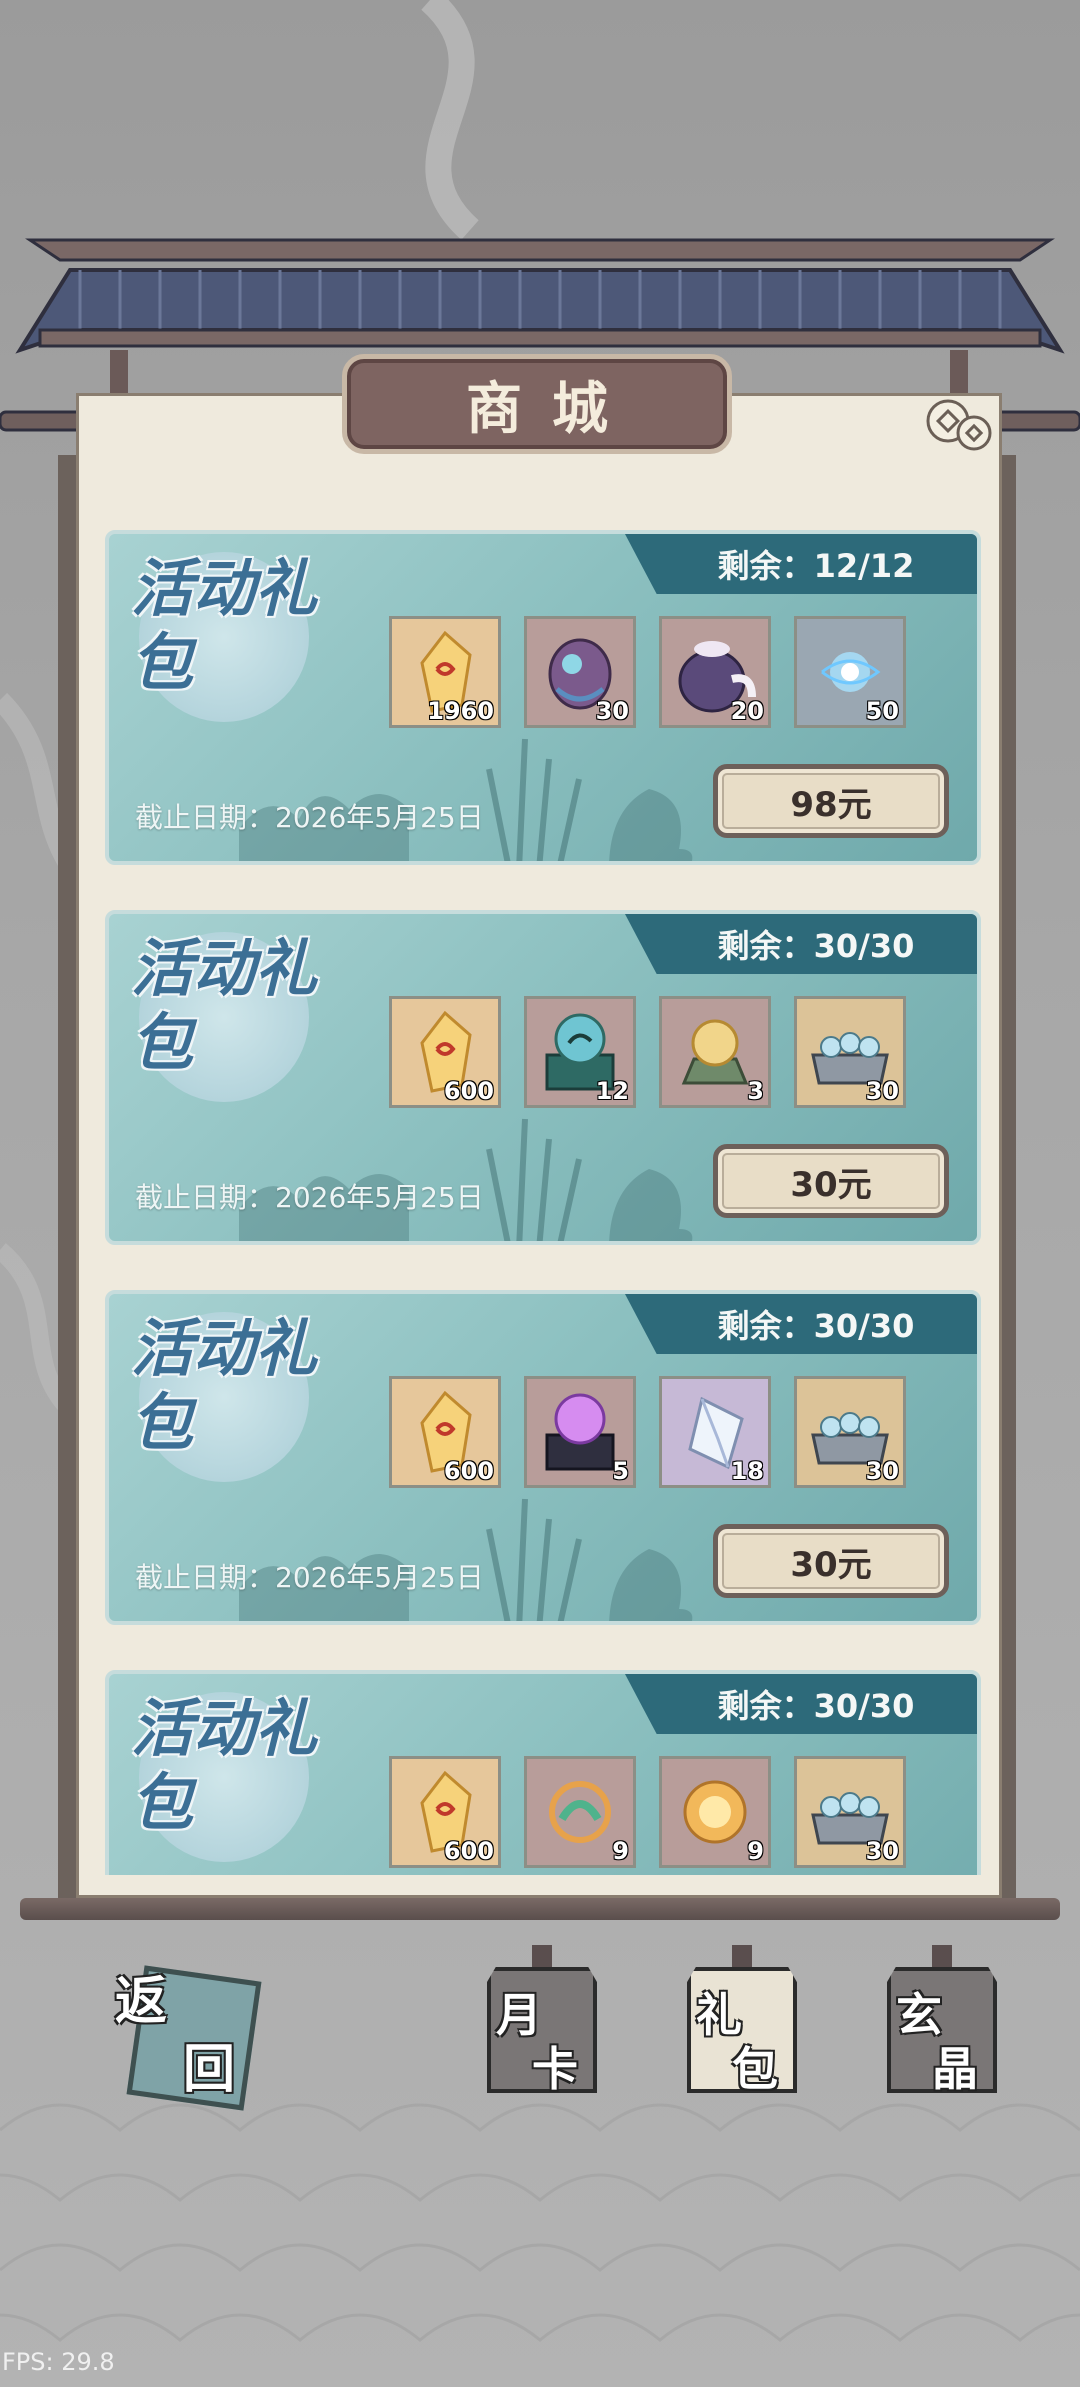 The height and width of the screenshot is (2387, 1080). I want to click on title-plaque: 商城, so click(537, 404).